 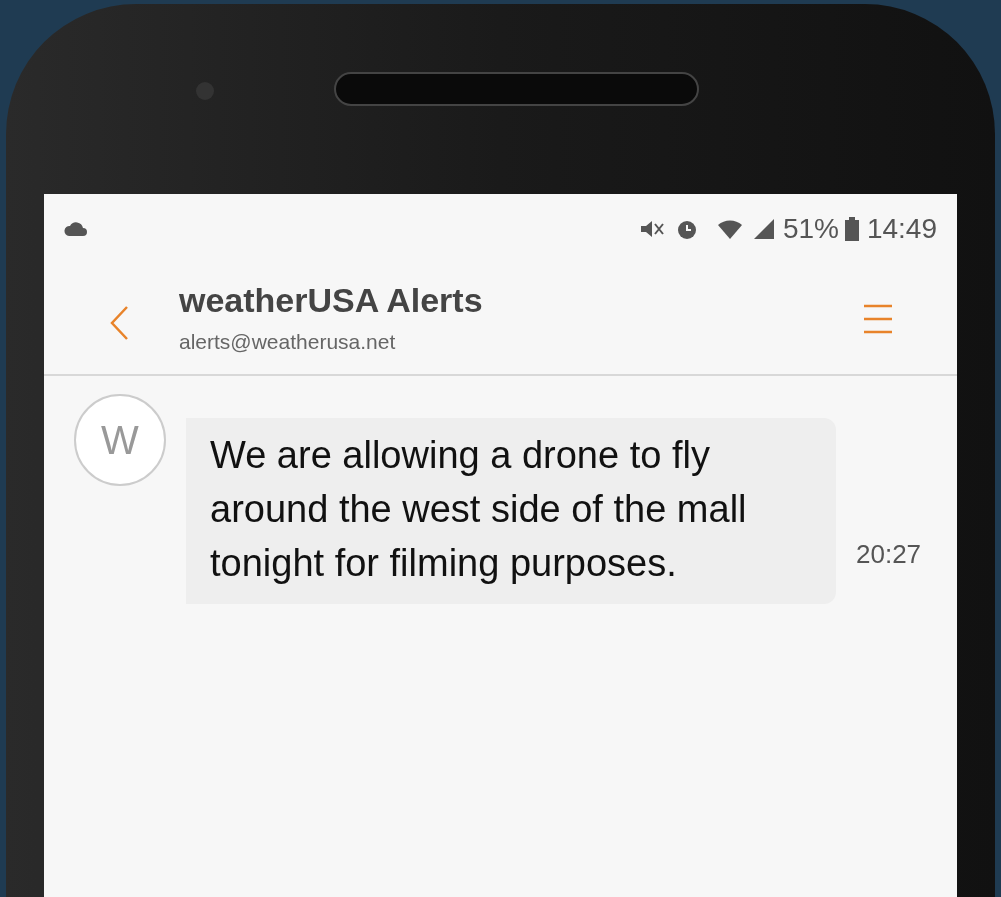 I want to click on sender-name: weatherUSA Alerts, so click(x=331, y=300).